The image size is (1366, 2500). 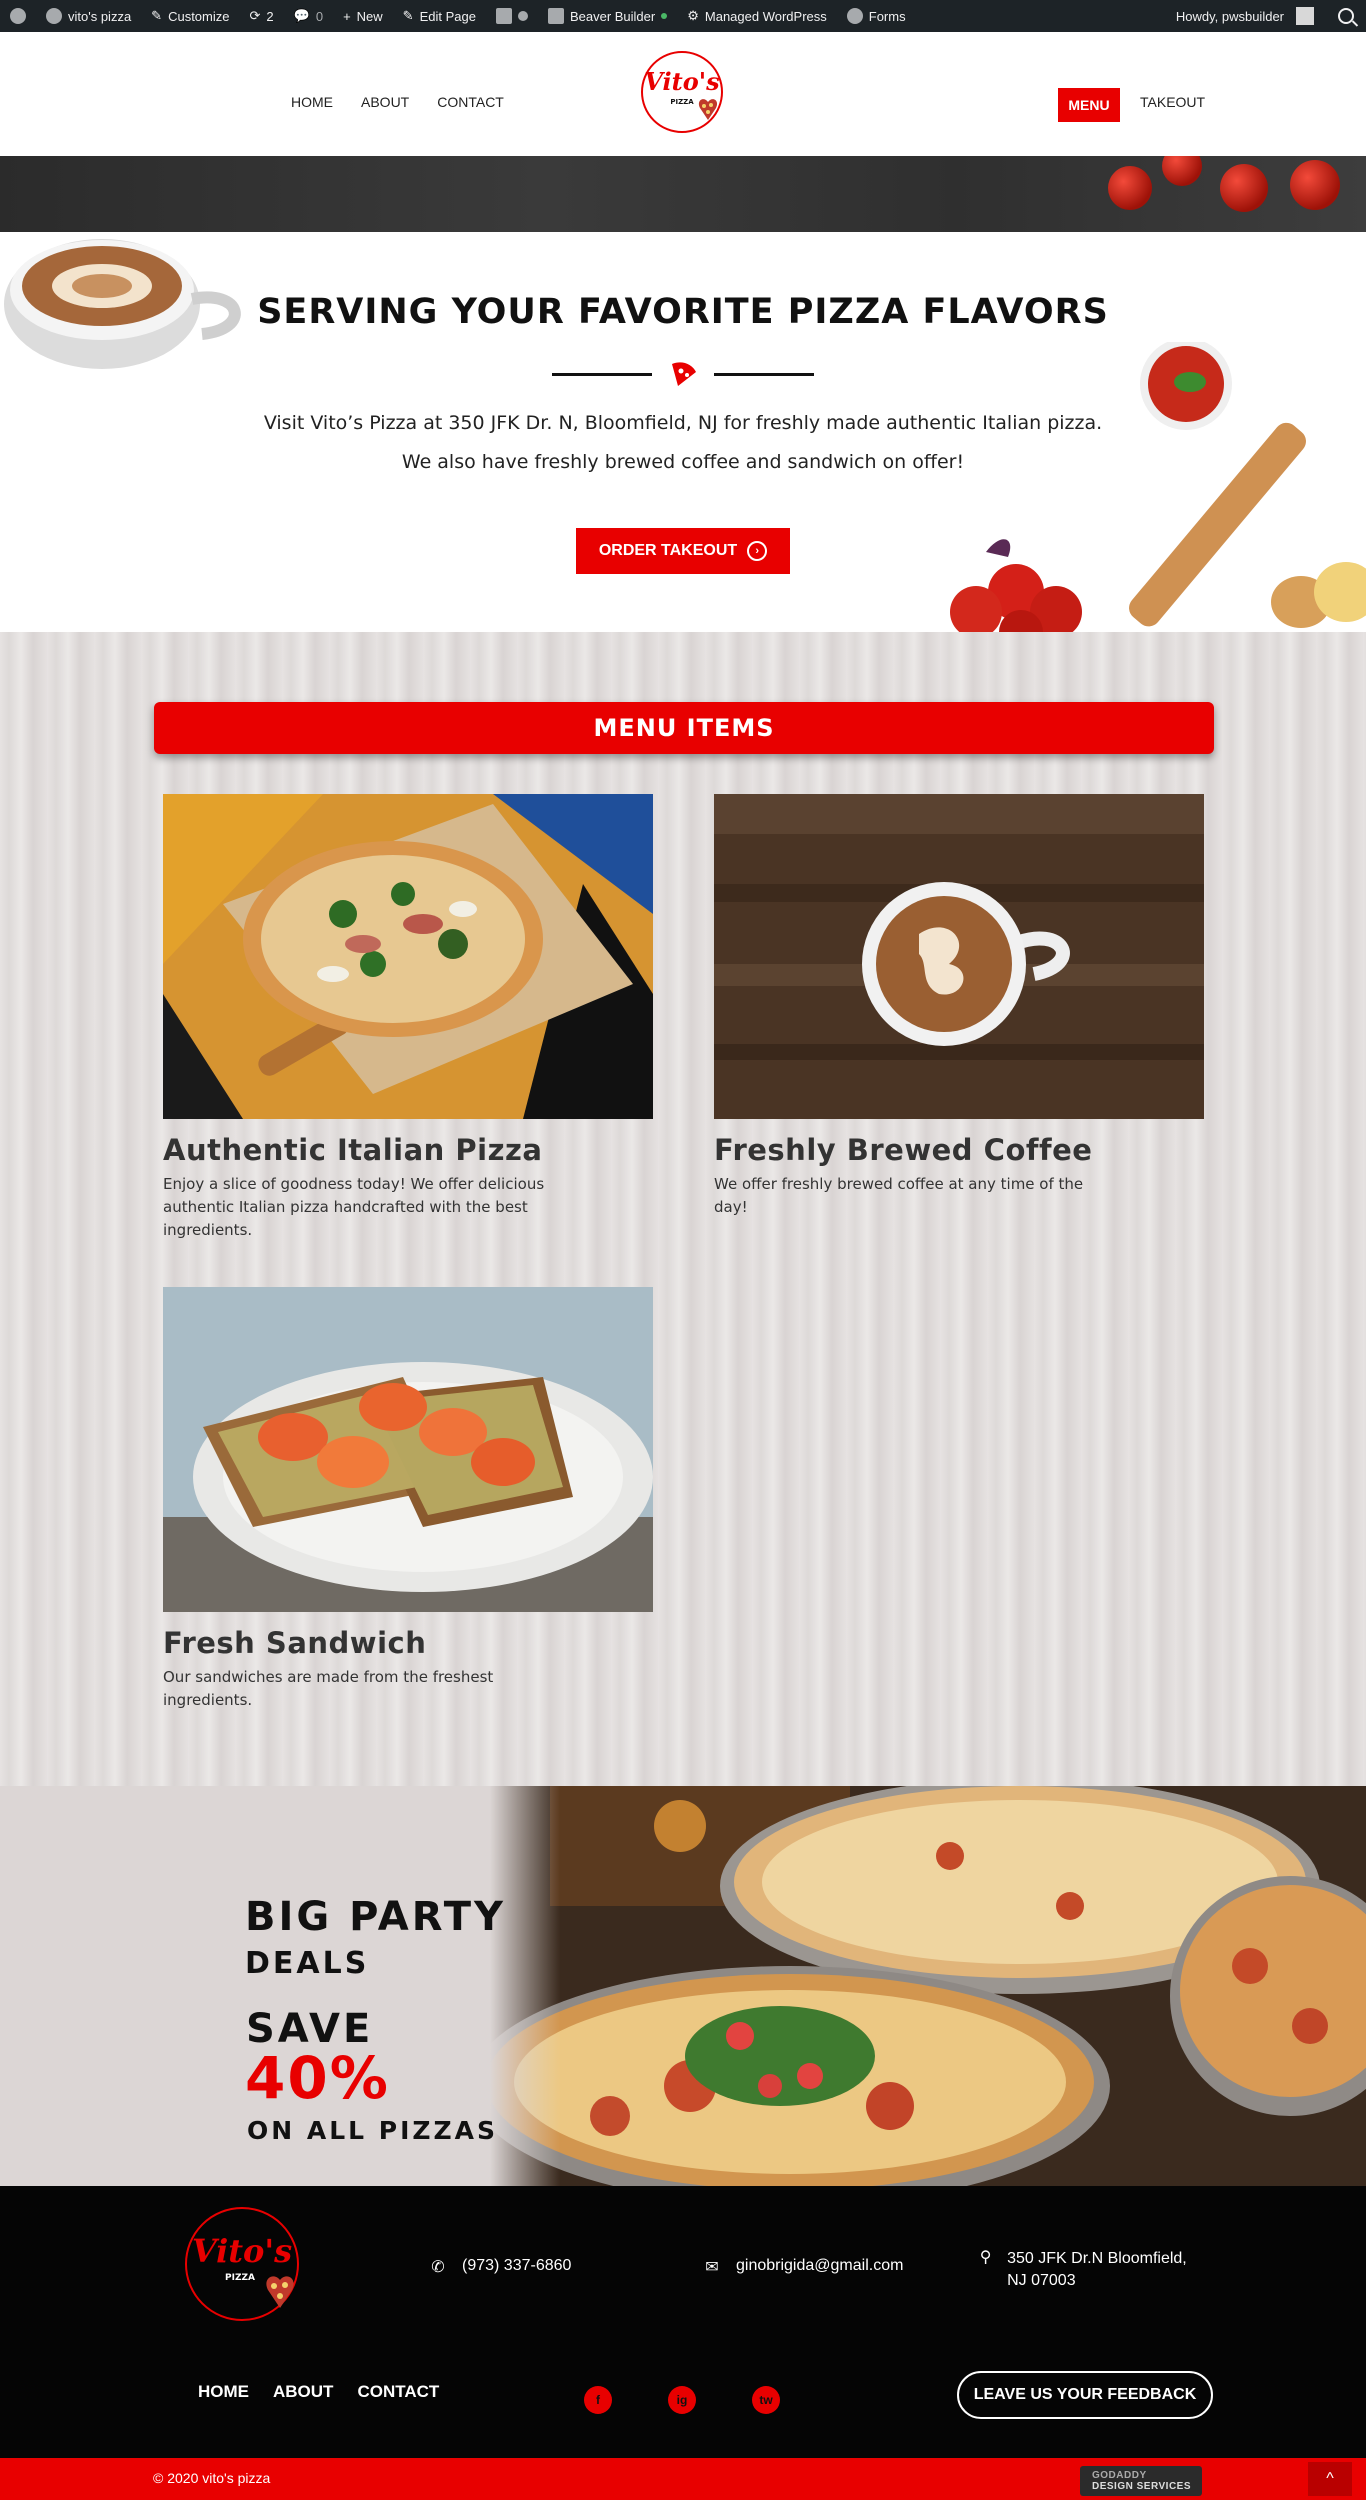 I want to click on footer-address: ⚲ 350 JFK Dr.N Bloomfield, NJ 07003, so click(x=1088, y=2270).